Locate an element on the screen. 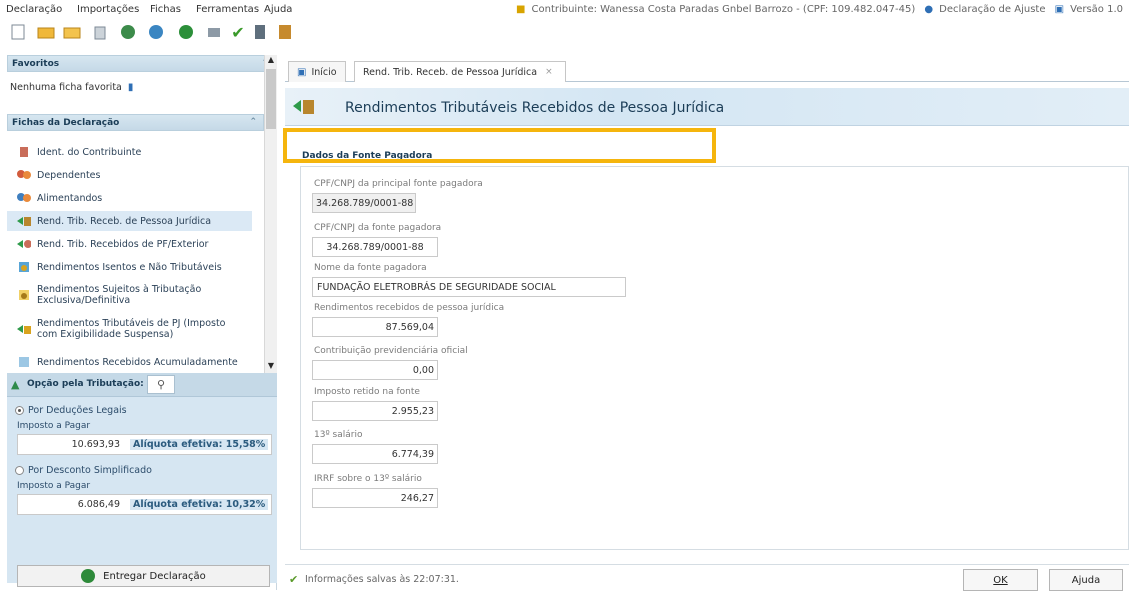 This screenshot has width=1129, height=591. saved-icon: ✔ is located at coordinates (294, 579).